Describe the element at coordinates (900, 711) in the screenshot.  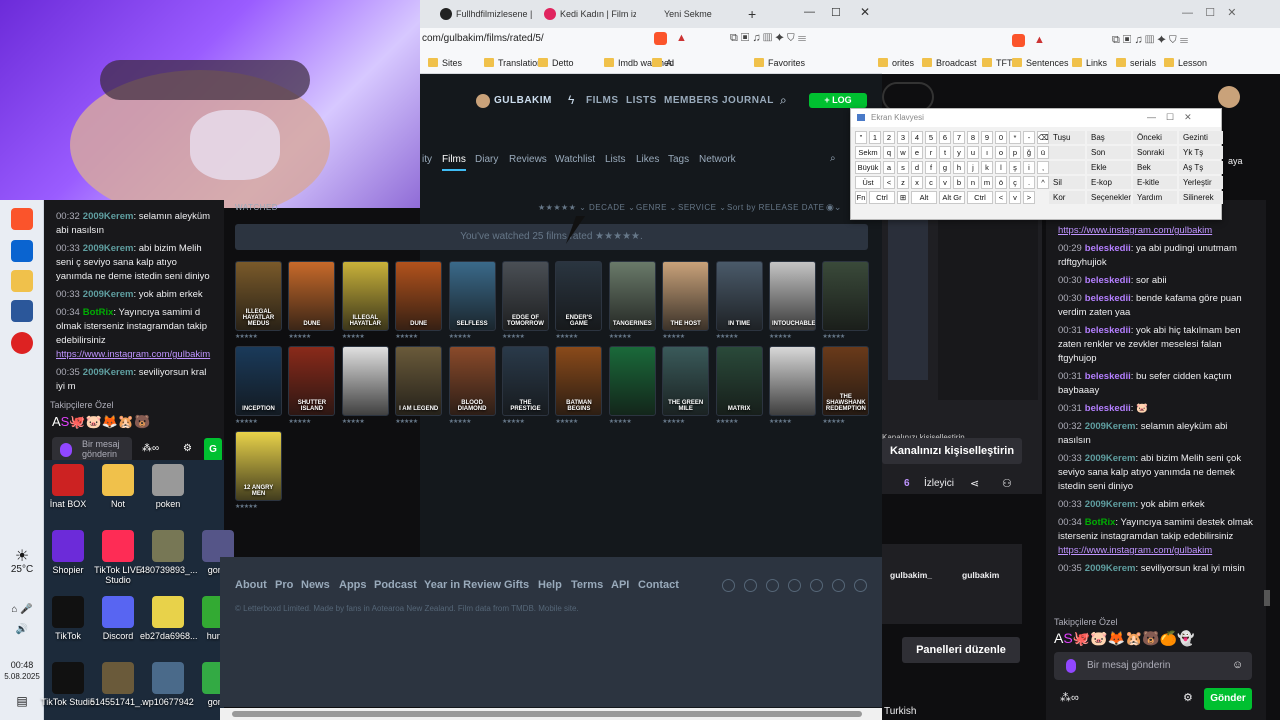
I see `language-tag: Turkish` at that location.